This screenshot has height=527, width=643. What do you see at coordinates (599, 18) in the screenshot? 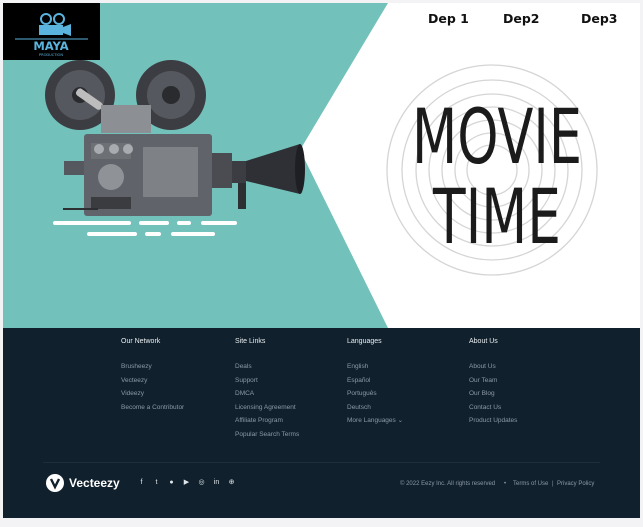
I see `nav-dep3: Dep3` at bounding box center [599, 18].